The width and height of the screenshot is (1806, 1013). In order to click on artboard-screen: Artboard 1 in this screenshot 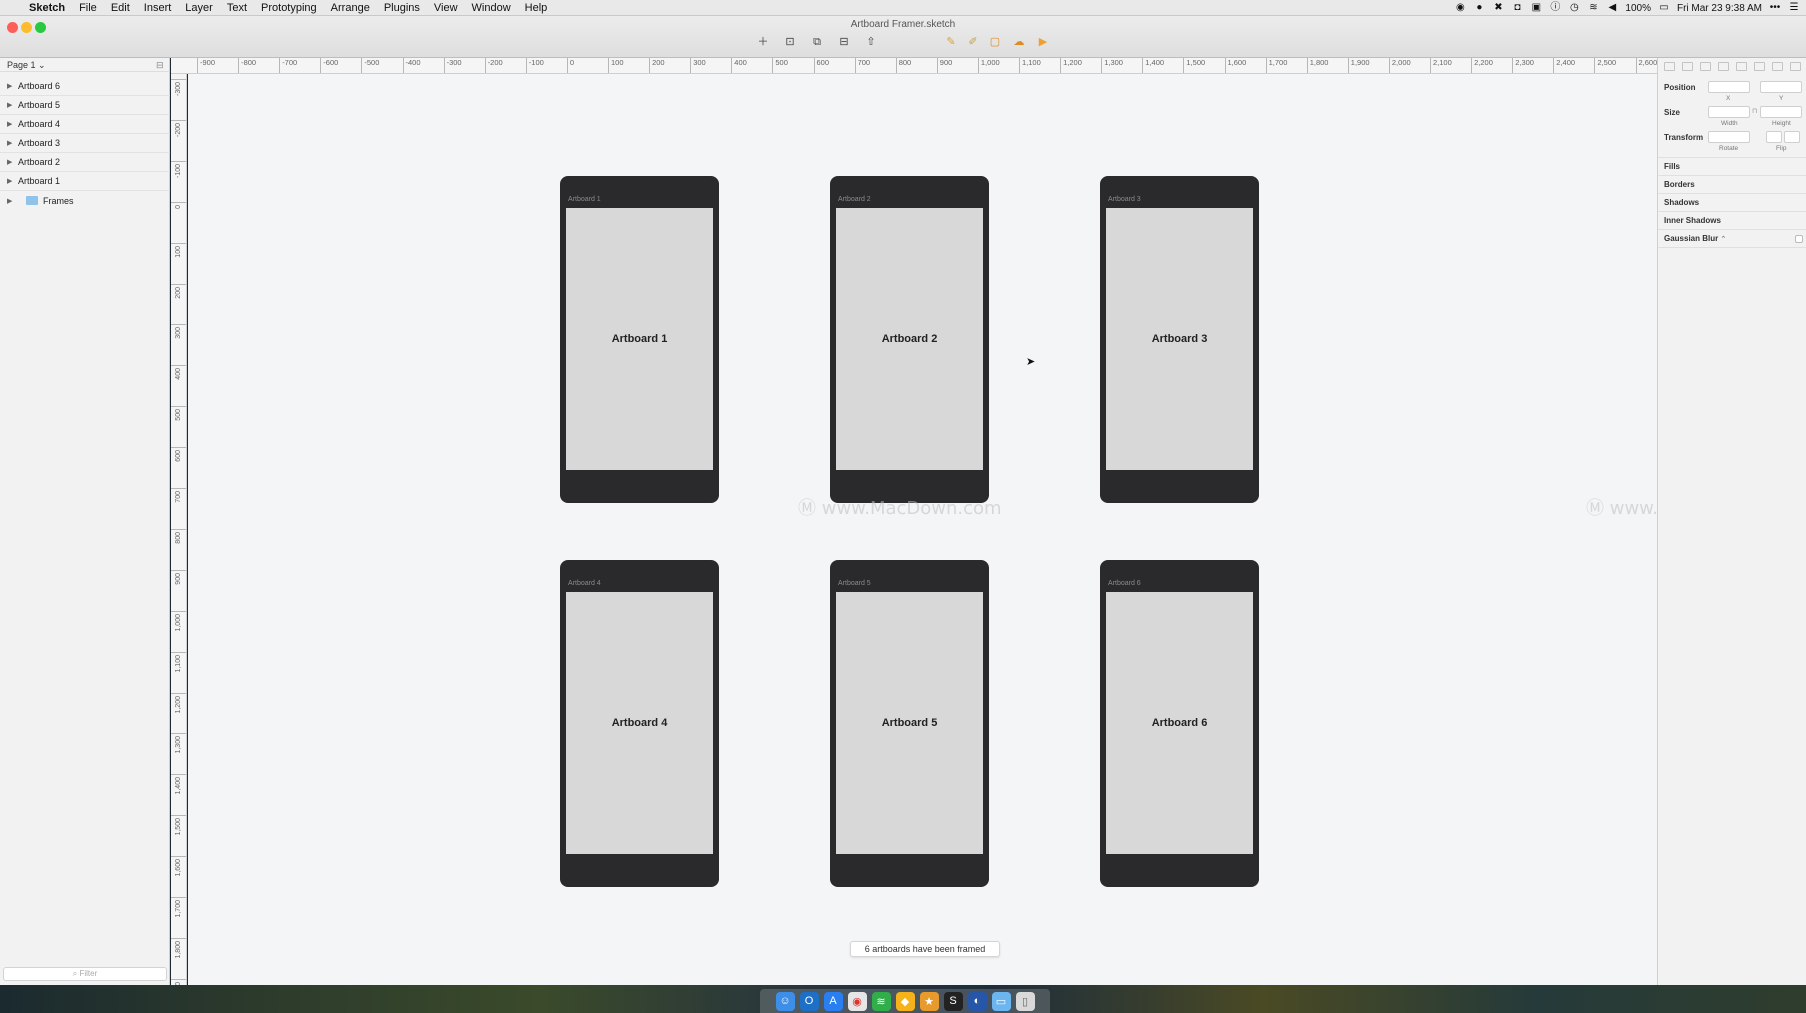, I will do `click(639, 339)`.